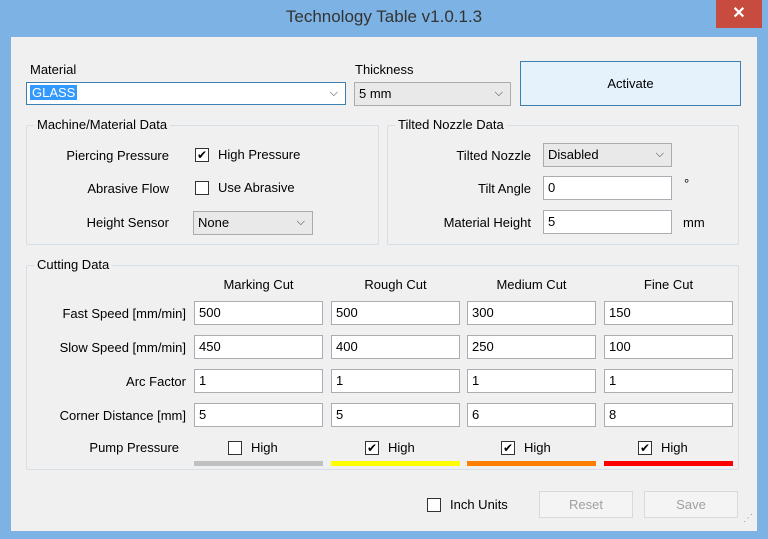 The image size is (768, 539). I want to click on cutting-value-input: 450, so click(258, 347).